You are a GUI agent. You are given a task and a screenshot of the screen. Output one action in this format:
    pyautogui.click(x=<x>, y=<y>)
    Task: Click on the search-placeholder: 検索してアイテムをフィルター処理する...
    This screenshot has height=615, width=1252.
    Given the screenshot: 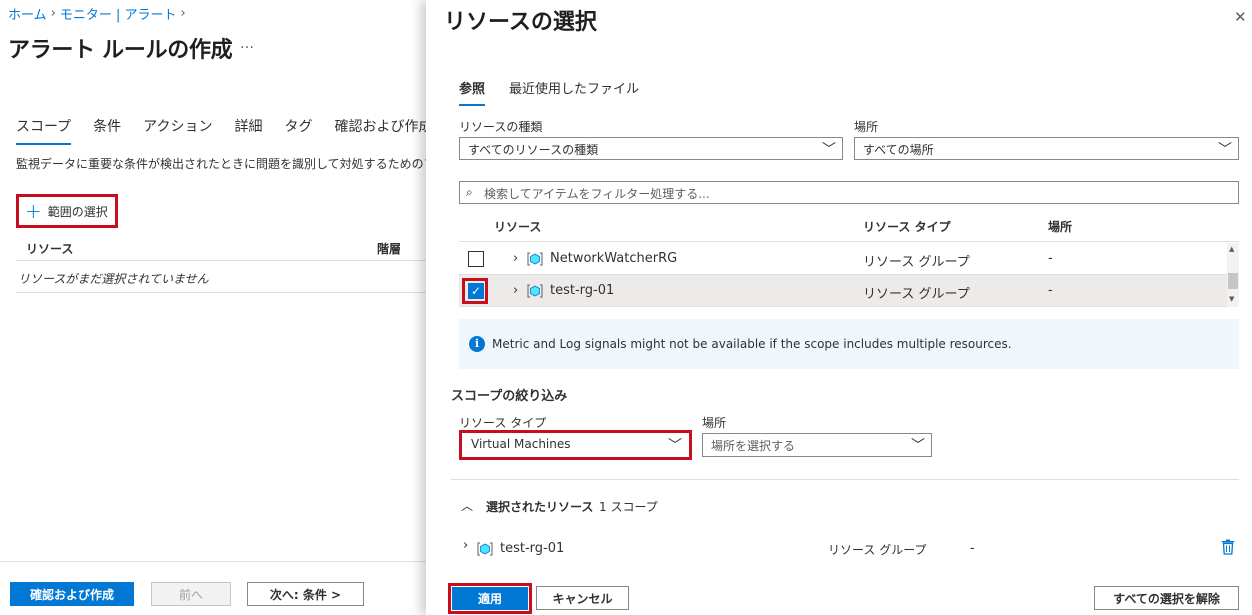 What is the action you would take?
    pyautogui.click(x=597, y=194)
    